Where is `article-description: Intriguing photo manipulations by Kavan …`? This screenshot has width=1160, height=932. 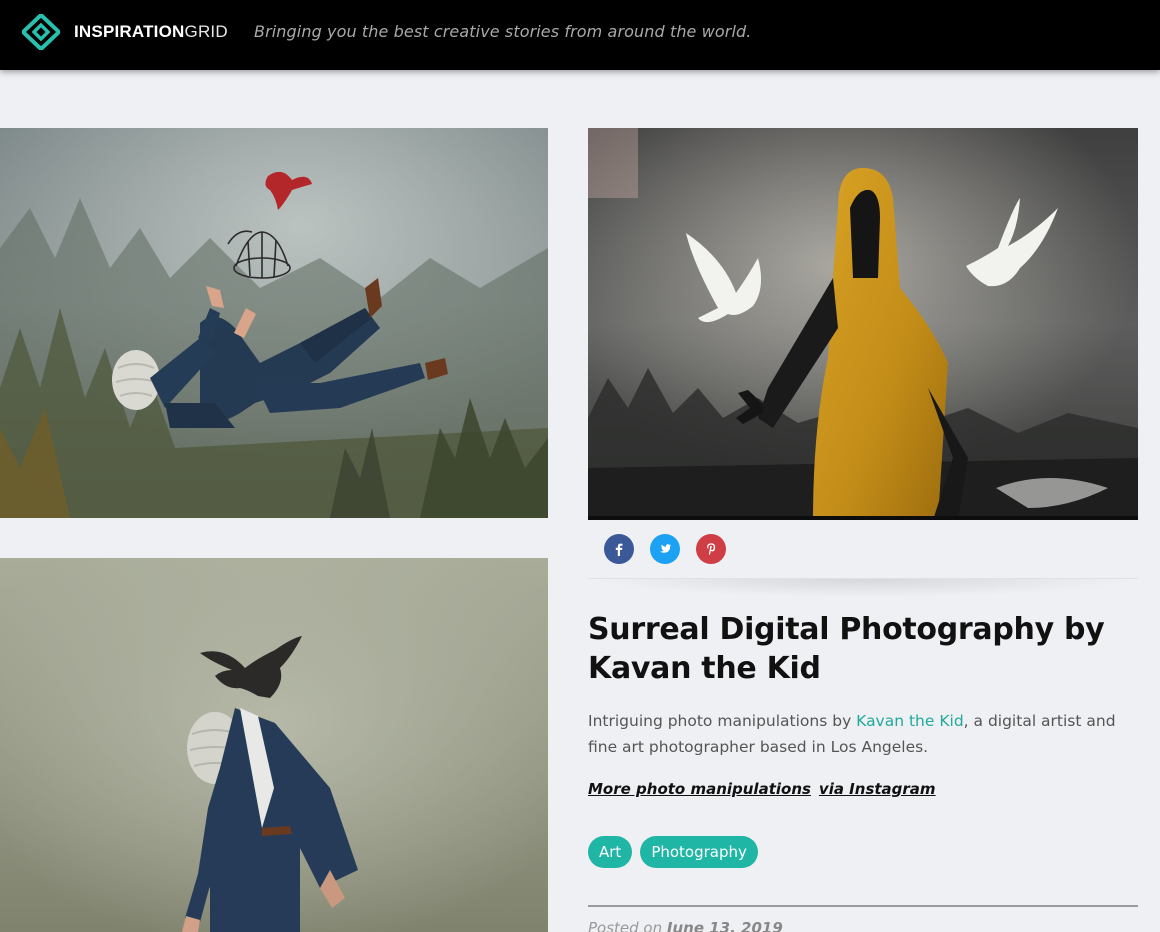
article-description: Intriguing photo manipulations by Kavan … is located at coordinates (863, 734).